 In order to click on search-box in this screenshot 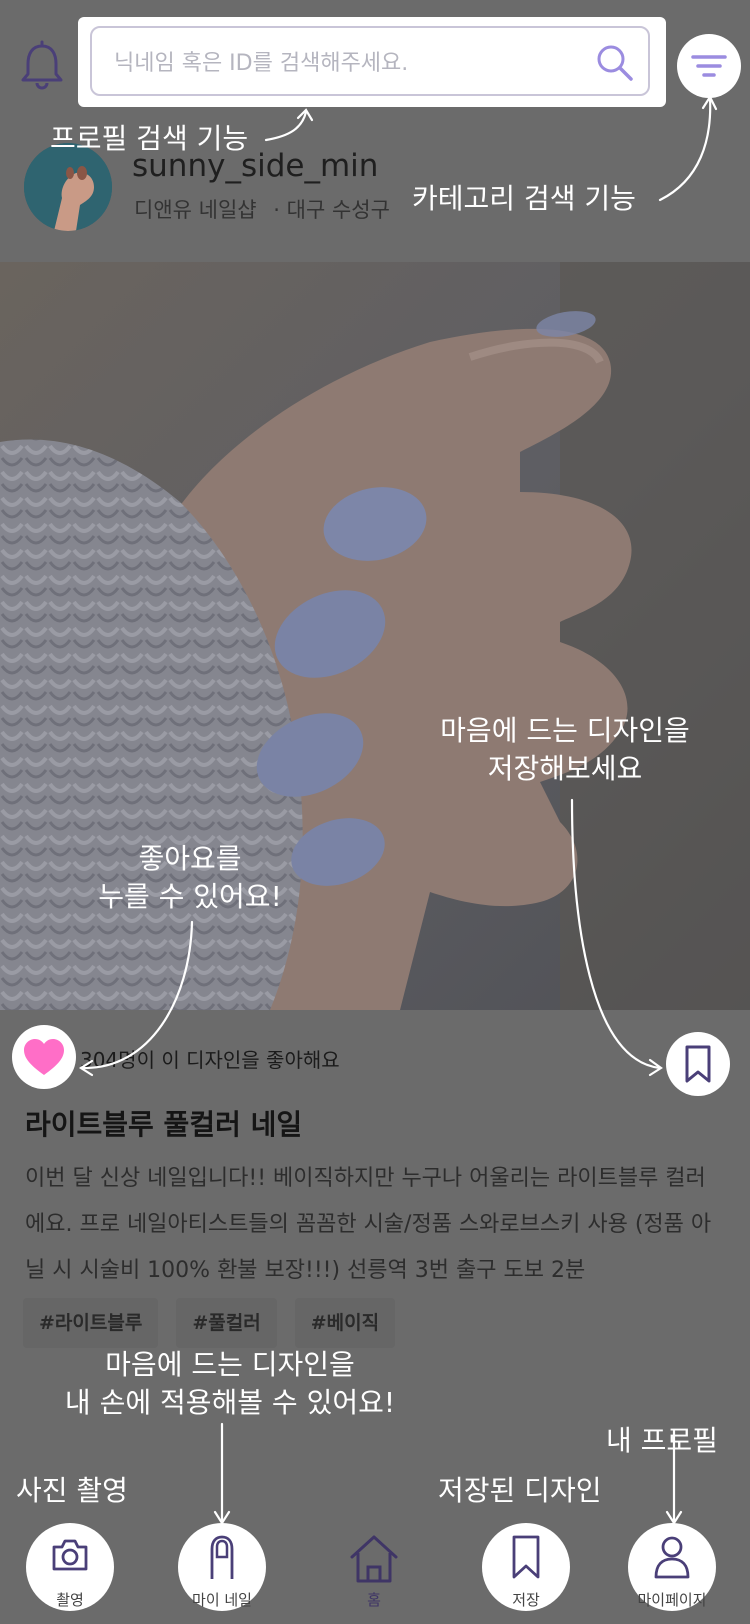, I will do `click(370, 61)`.